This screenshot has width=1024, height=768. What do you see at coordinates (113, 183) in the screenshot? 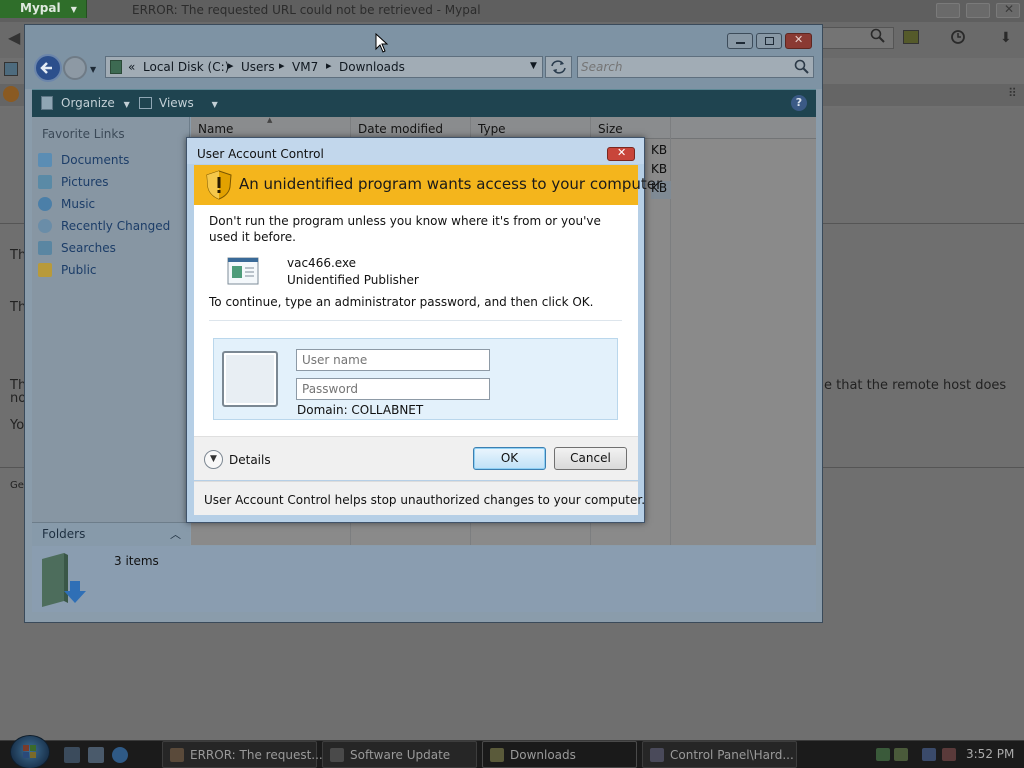
I see `favorite-link-pictures: Pictures` at bounding box center [113, 183].